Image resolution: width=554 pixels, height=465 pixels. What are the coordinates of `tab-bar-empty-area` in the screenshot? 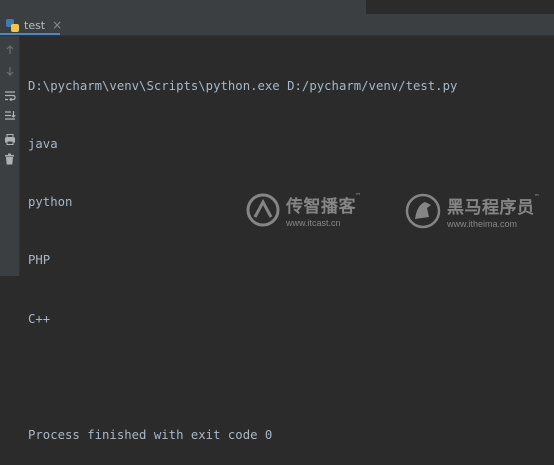 It's located at (460, 7).